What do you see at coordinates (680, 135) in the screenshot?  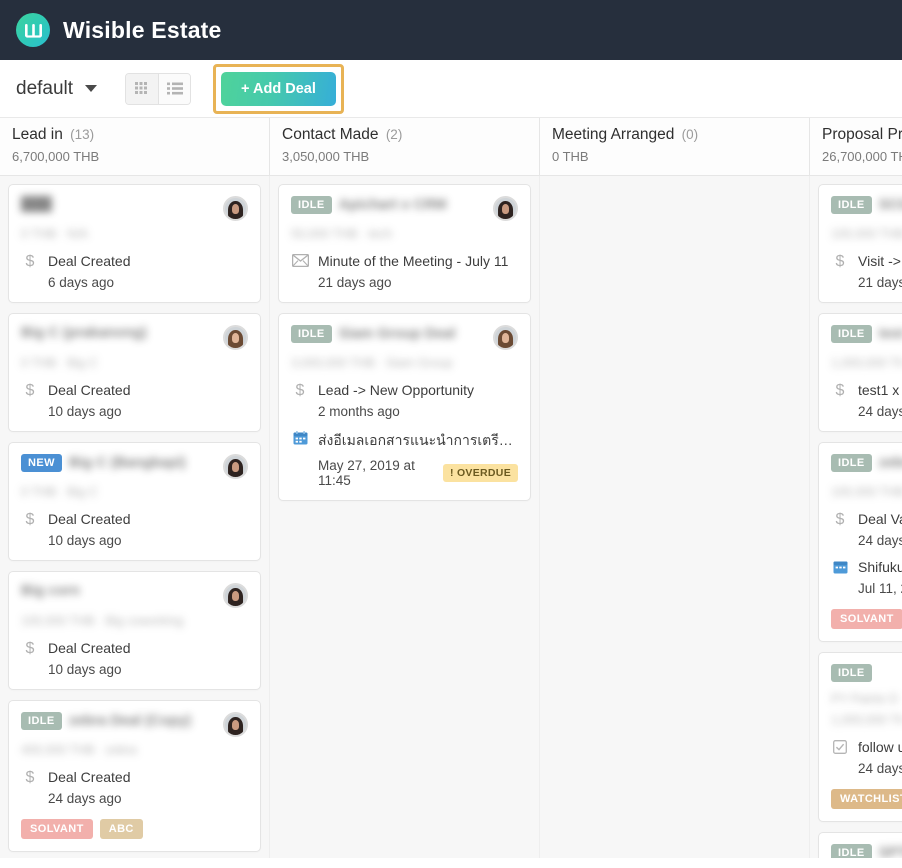 I see `stage-title: Meeting Arranged (0)` at bounding box center [680, 135].